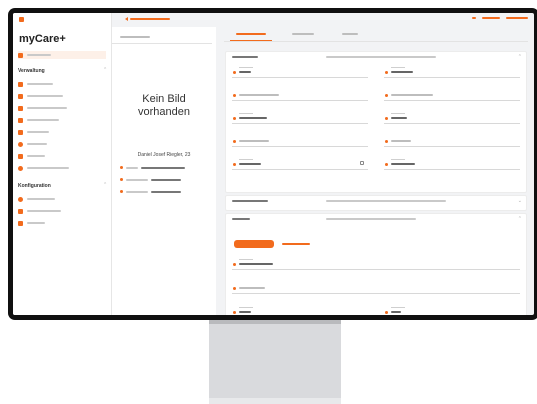 The height and width of the screenshot is (404, 537). Describe the element at coordinates (20, 168) in the screenshot. I see `chart-icon` at that location.